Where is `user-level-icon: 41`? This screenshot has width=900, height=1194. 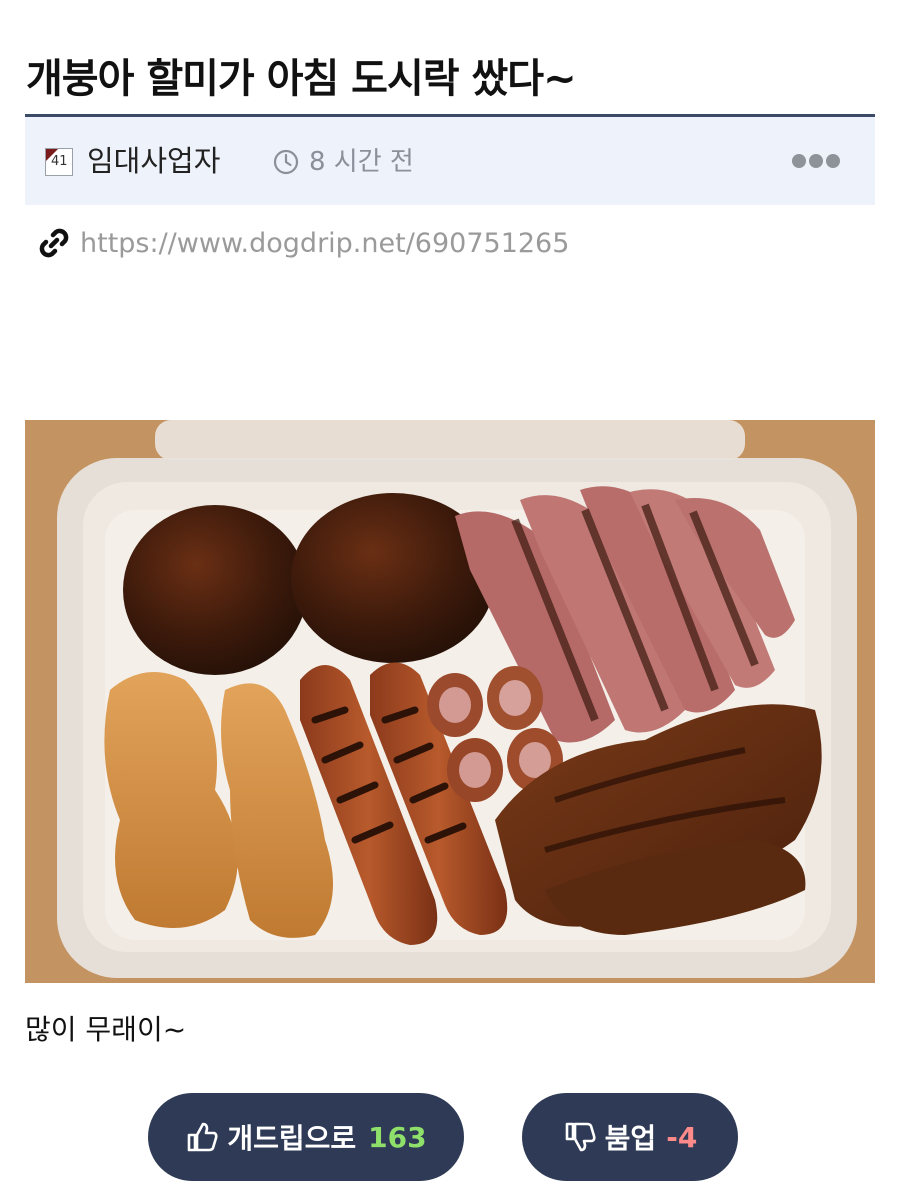
user-level-icon: 41 is located at coordinates (59, 162).